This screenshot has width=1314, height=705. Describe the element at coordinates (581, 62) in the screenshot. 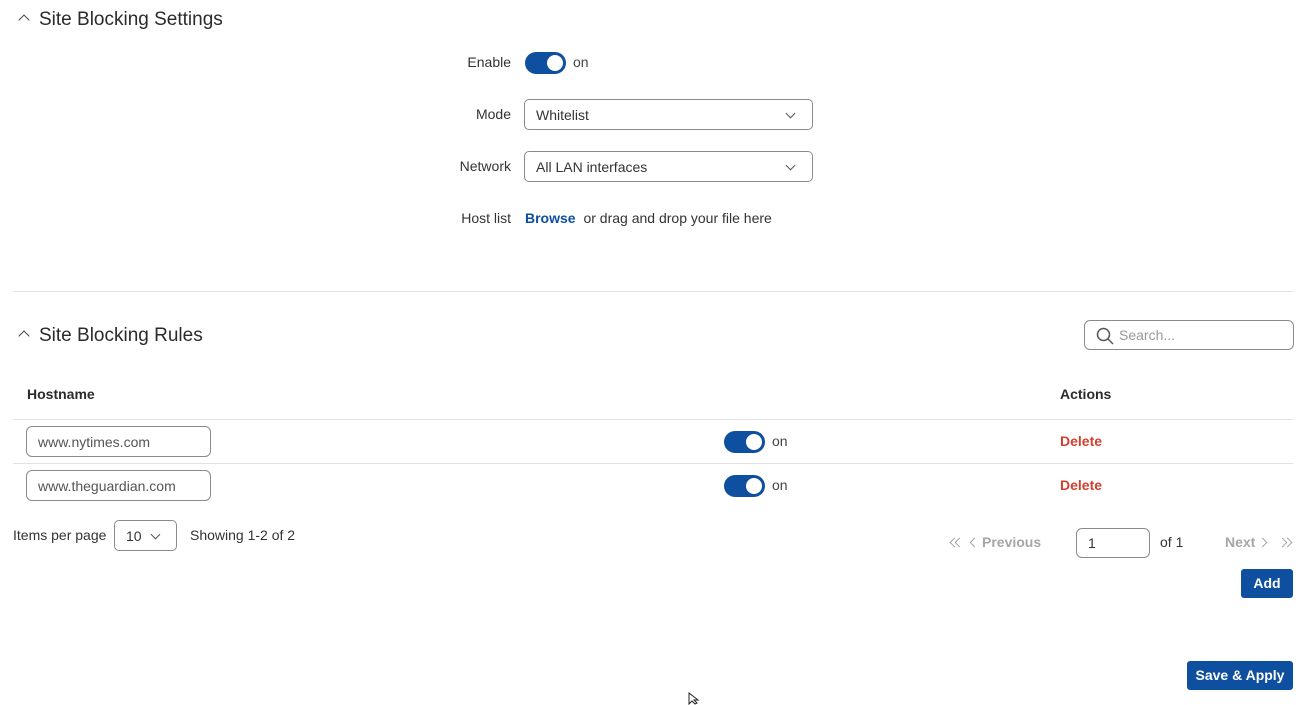

I see `enable-toggle-state: on` at that location.